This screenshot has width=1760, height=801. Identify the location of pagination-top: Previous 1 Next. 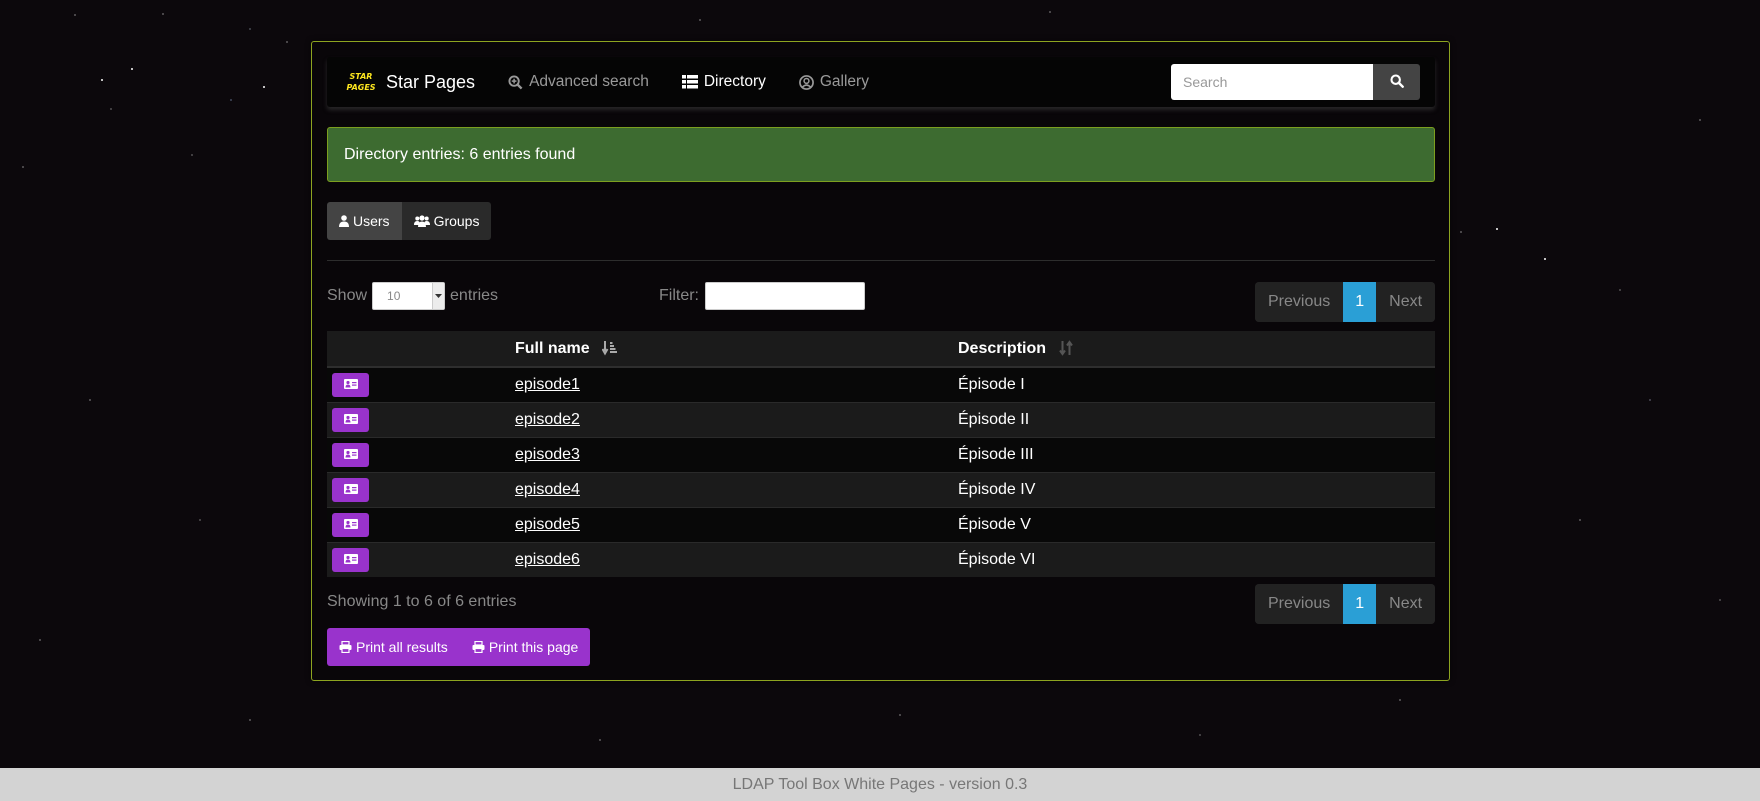
(1345, 302).